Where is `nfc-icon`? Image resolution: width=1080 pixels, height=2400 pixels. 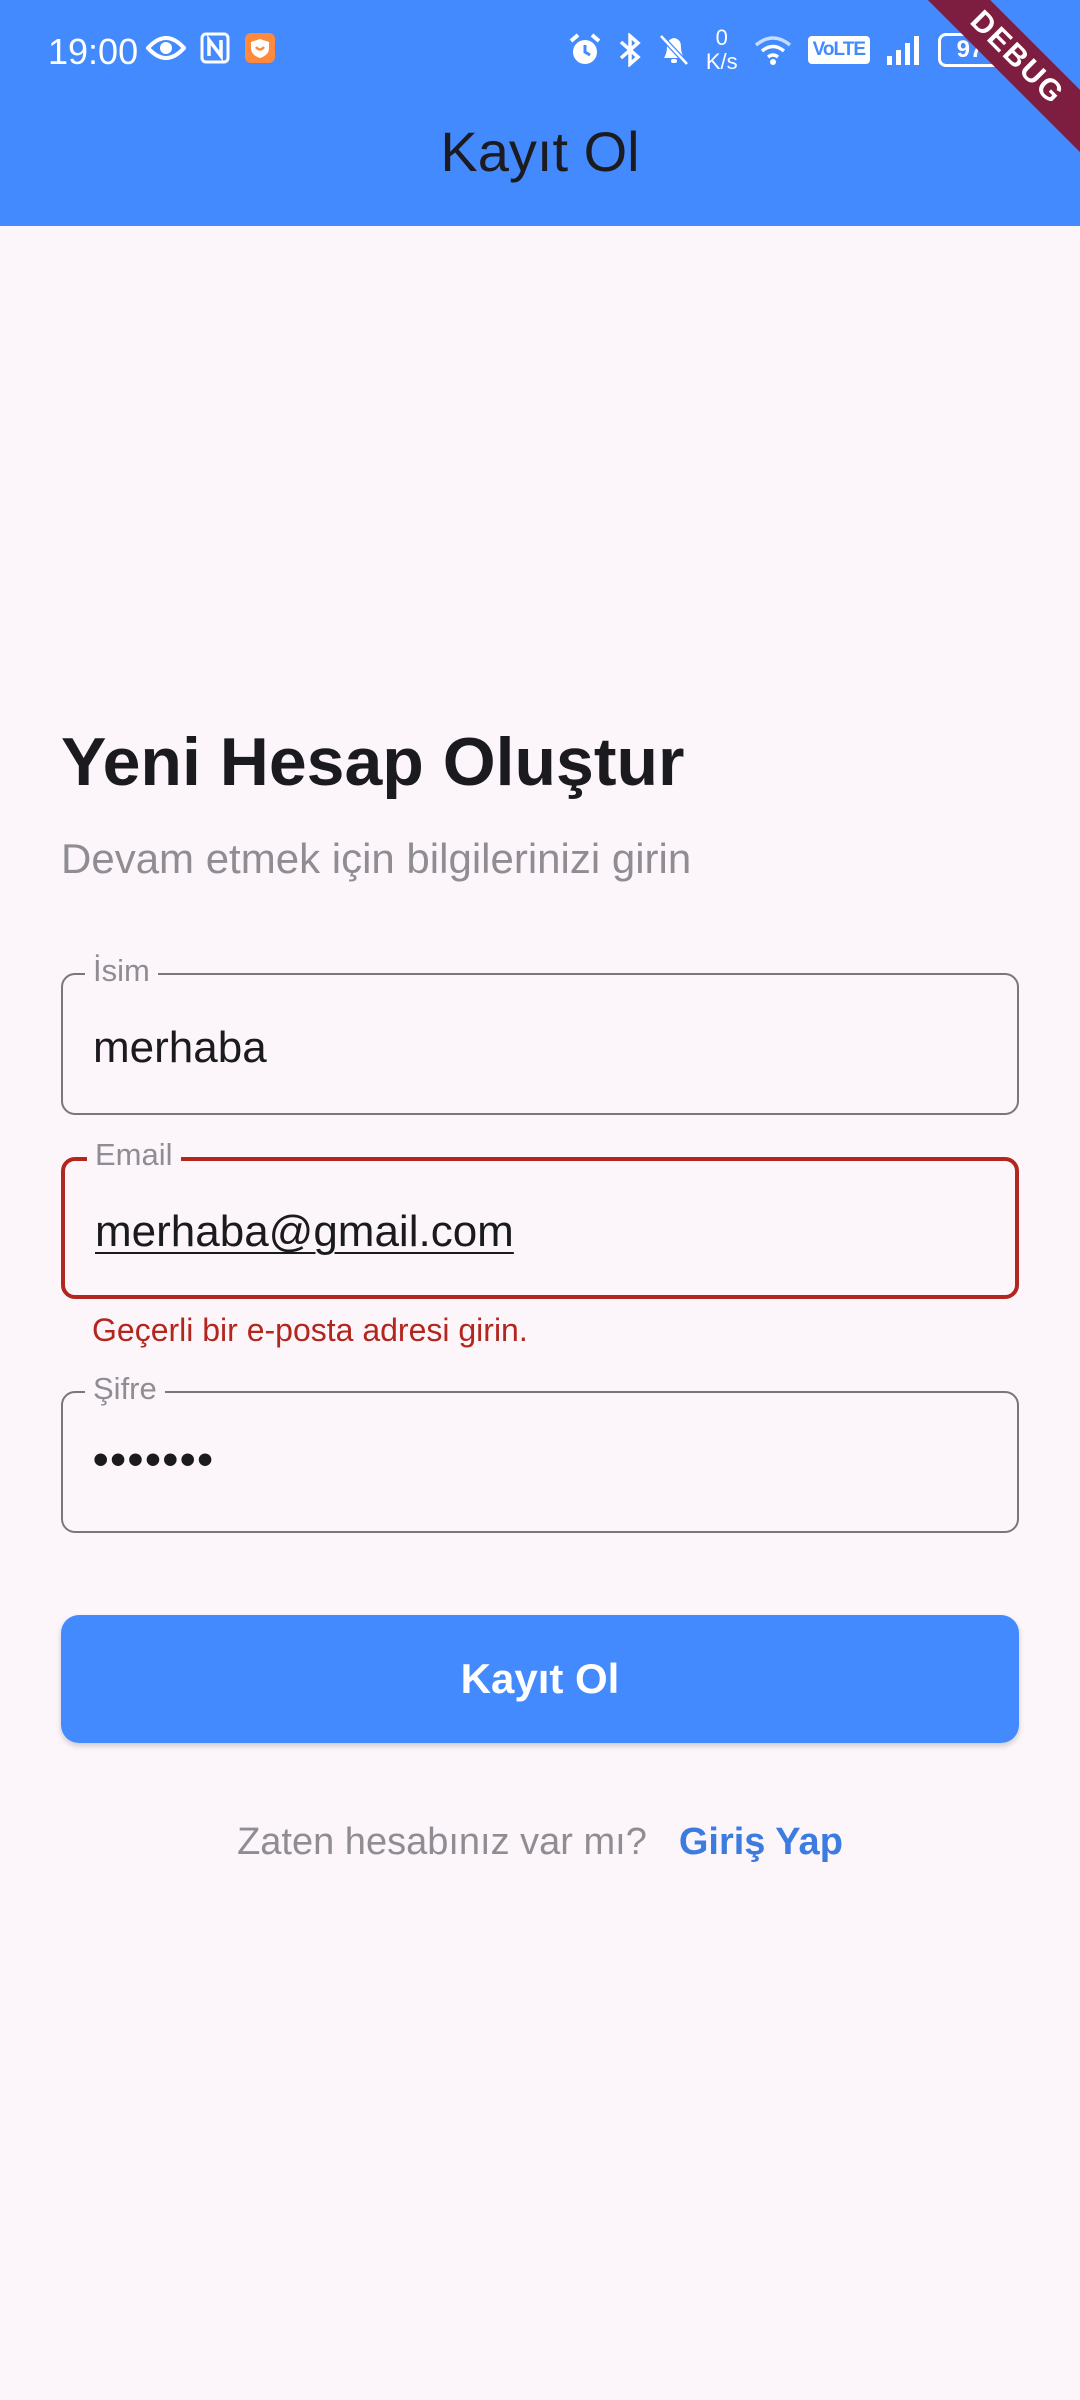
nfc-icon is located at coordinates (215, 48).